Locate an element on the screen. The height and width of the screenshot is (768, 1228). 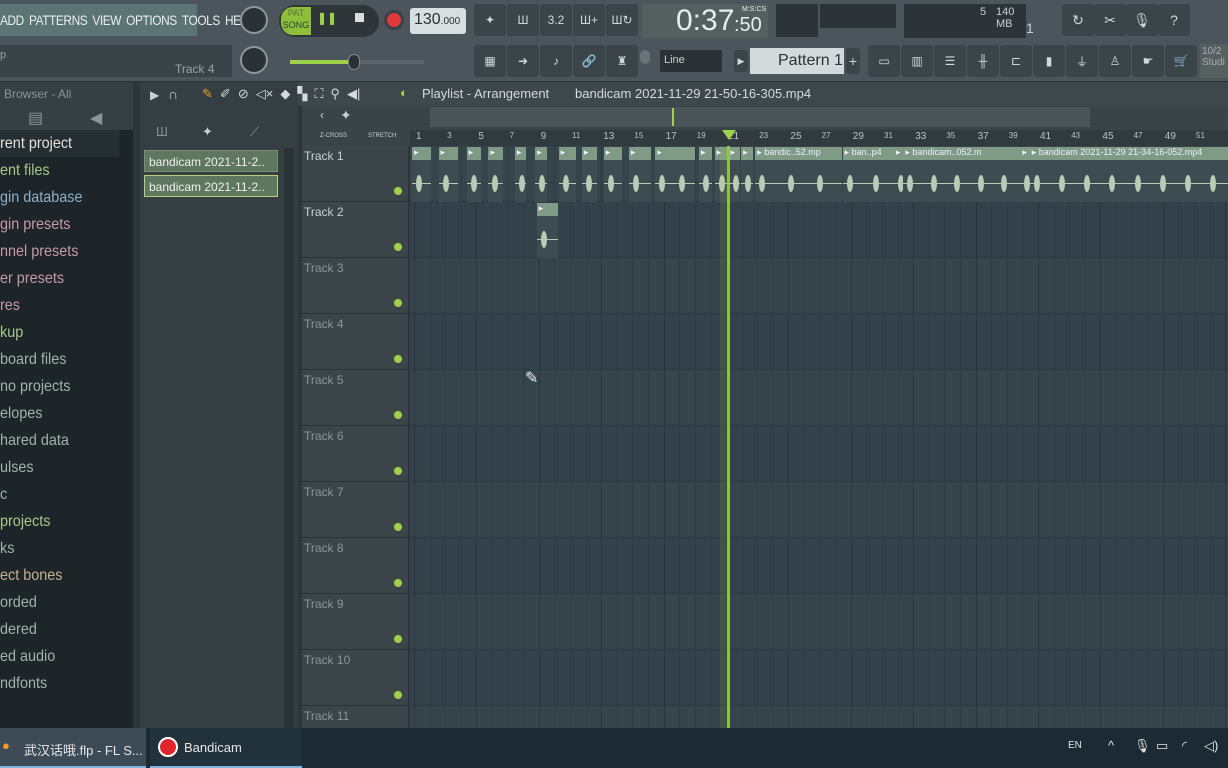
wait-record-icon: Ш is located at coordinates (523, 20).